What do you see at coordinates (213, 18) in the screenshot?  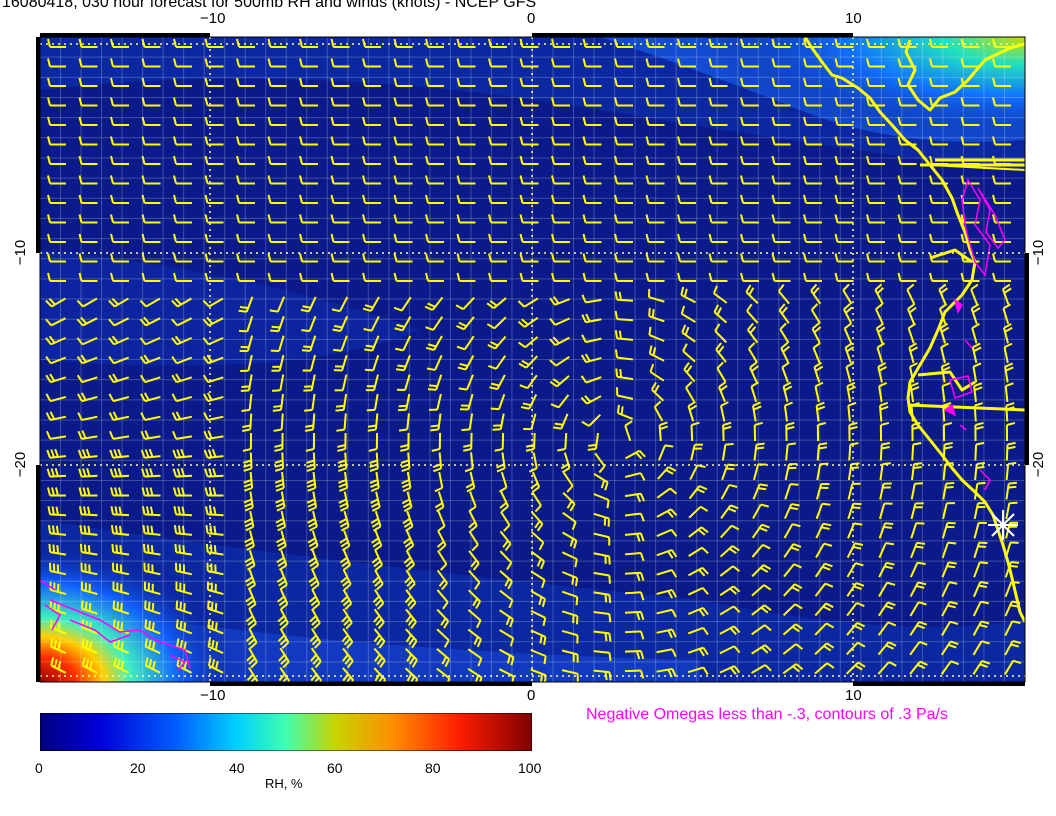 I see `top-tick-minus10: −10` at bounding box center [213, 18].